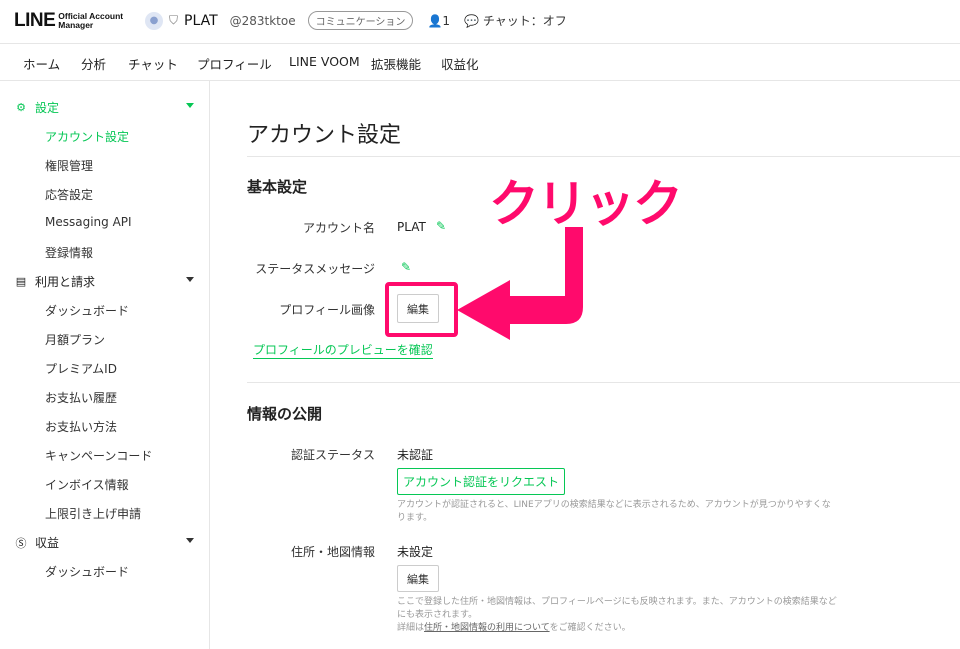 The width and height of the screenshot is (960, 649). Describe the element at coordinates (104, 542) in the screenshot. I see `sidebar-section-revenue: Ⓢ 収益` at that location.